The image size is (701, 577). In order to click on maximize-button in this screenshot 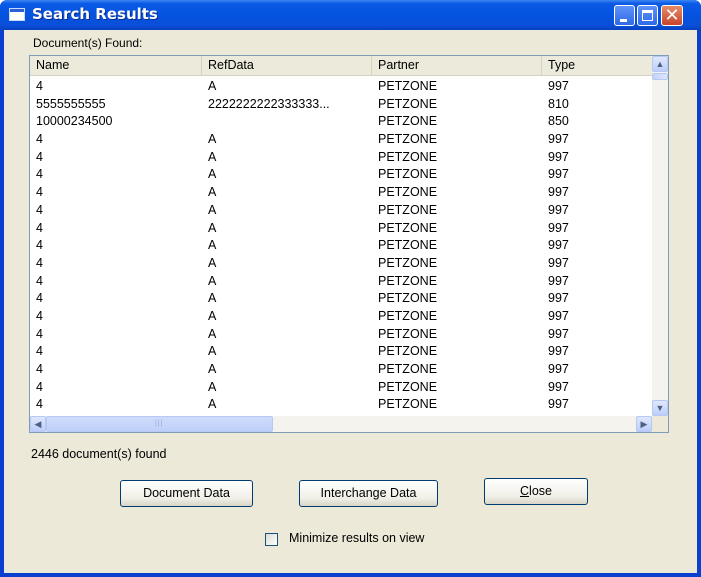, I will do `click(647, 15)`.